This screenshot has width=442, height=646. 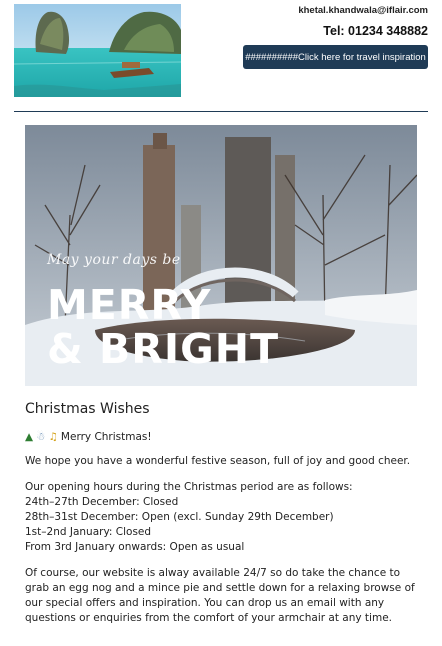 What do you see at coordinates (41, 437) in the screenshot?
I see `snowman-icon: ☃` at bounding box center [41, 437].